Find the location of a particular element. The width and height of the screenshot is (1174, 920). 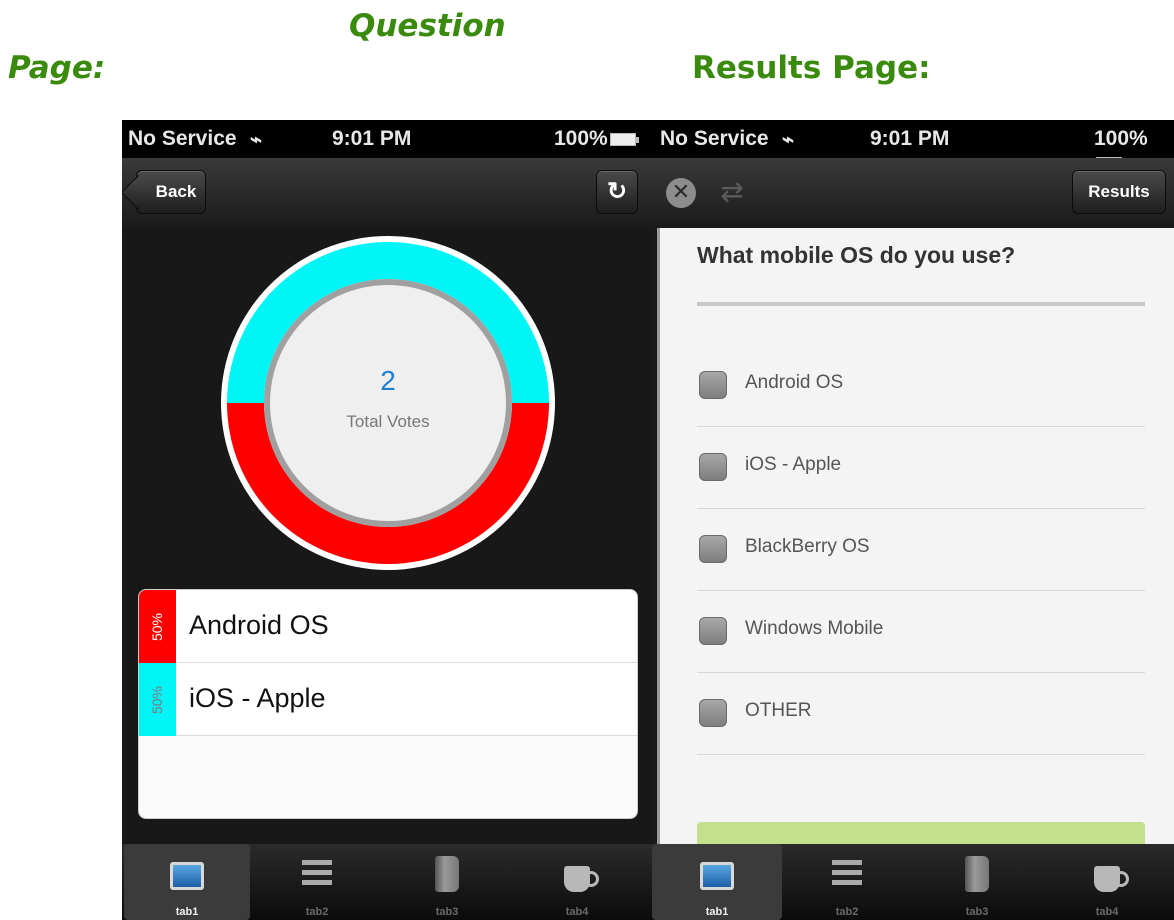

battery-indicator: 100% is located at coordinates (596, 139).